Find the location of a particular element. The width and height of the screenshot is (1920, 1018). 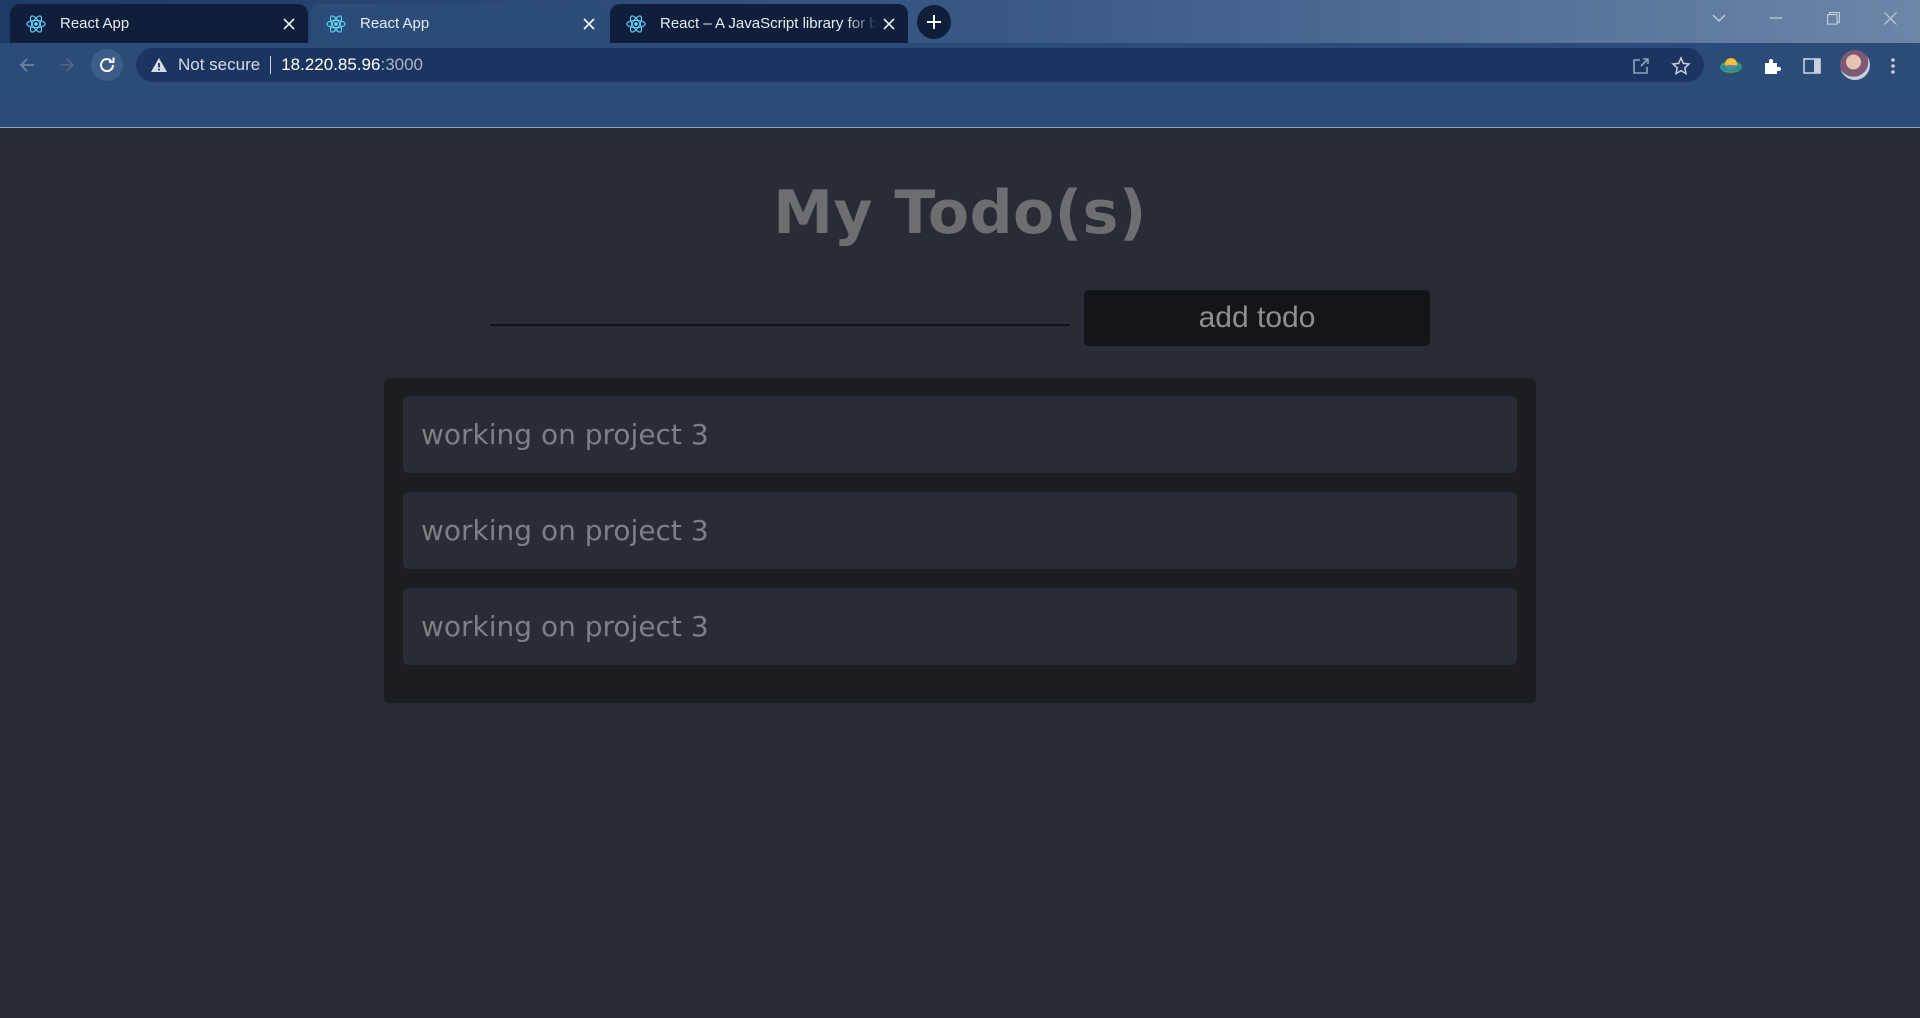

address-bar: Not secure 18.220.85.96 :3000 is located at coordinates (920, 65).